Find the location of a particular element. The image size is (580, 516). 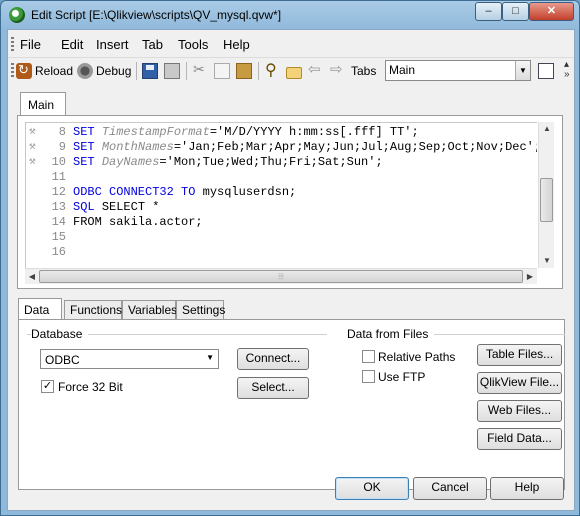

line-number: 13 is located at coordinates (58, 207).